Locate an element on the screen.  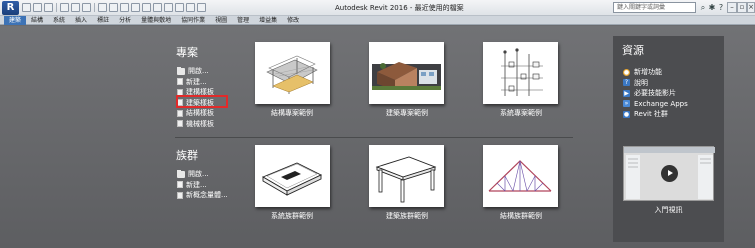
redo-icon is located at coordinates (75, 7).